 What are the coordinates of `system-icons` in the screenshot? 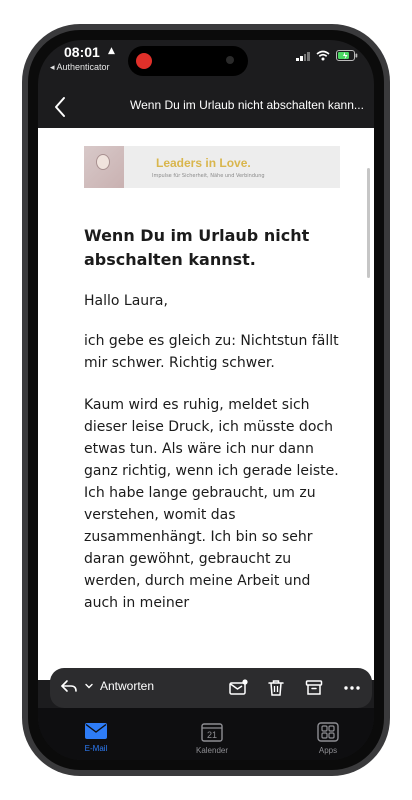 It's located at (327, 55).